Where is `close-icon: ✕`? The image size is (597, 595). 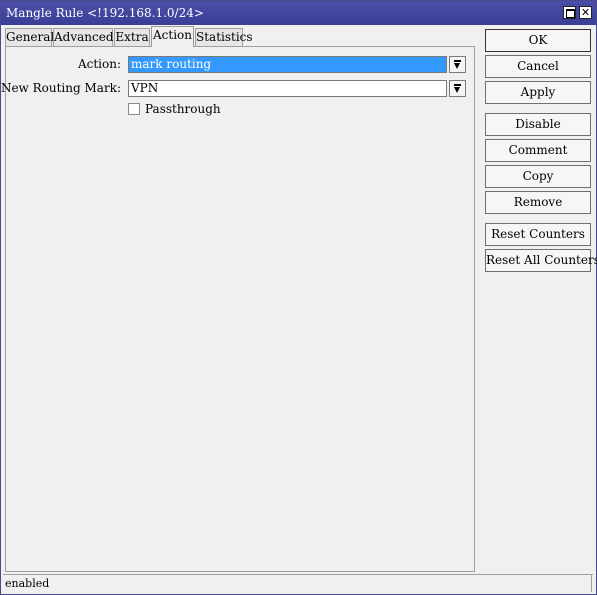
close-icon: ✕ is located at coordinates (585, 12).